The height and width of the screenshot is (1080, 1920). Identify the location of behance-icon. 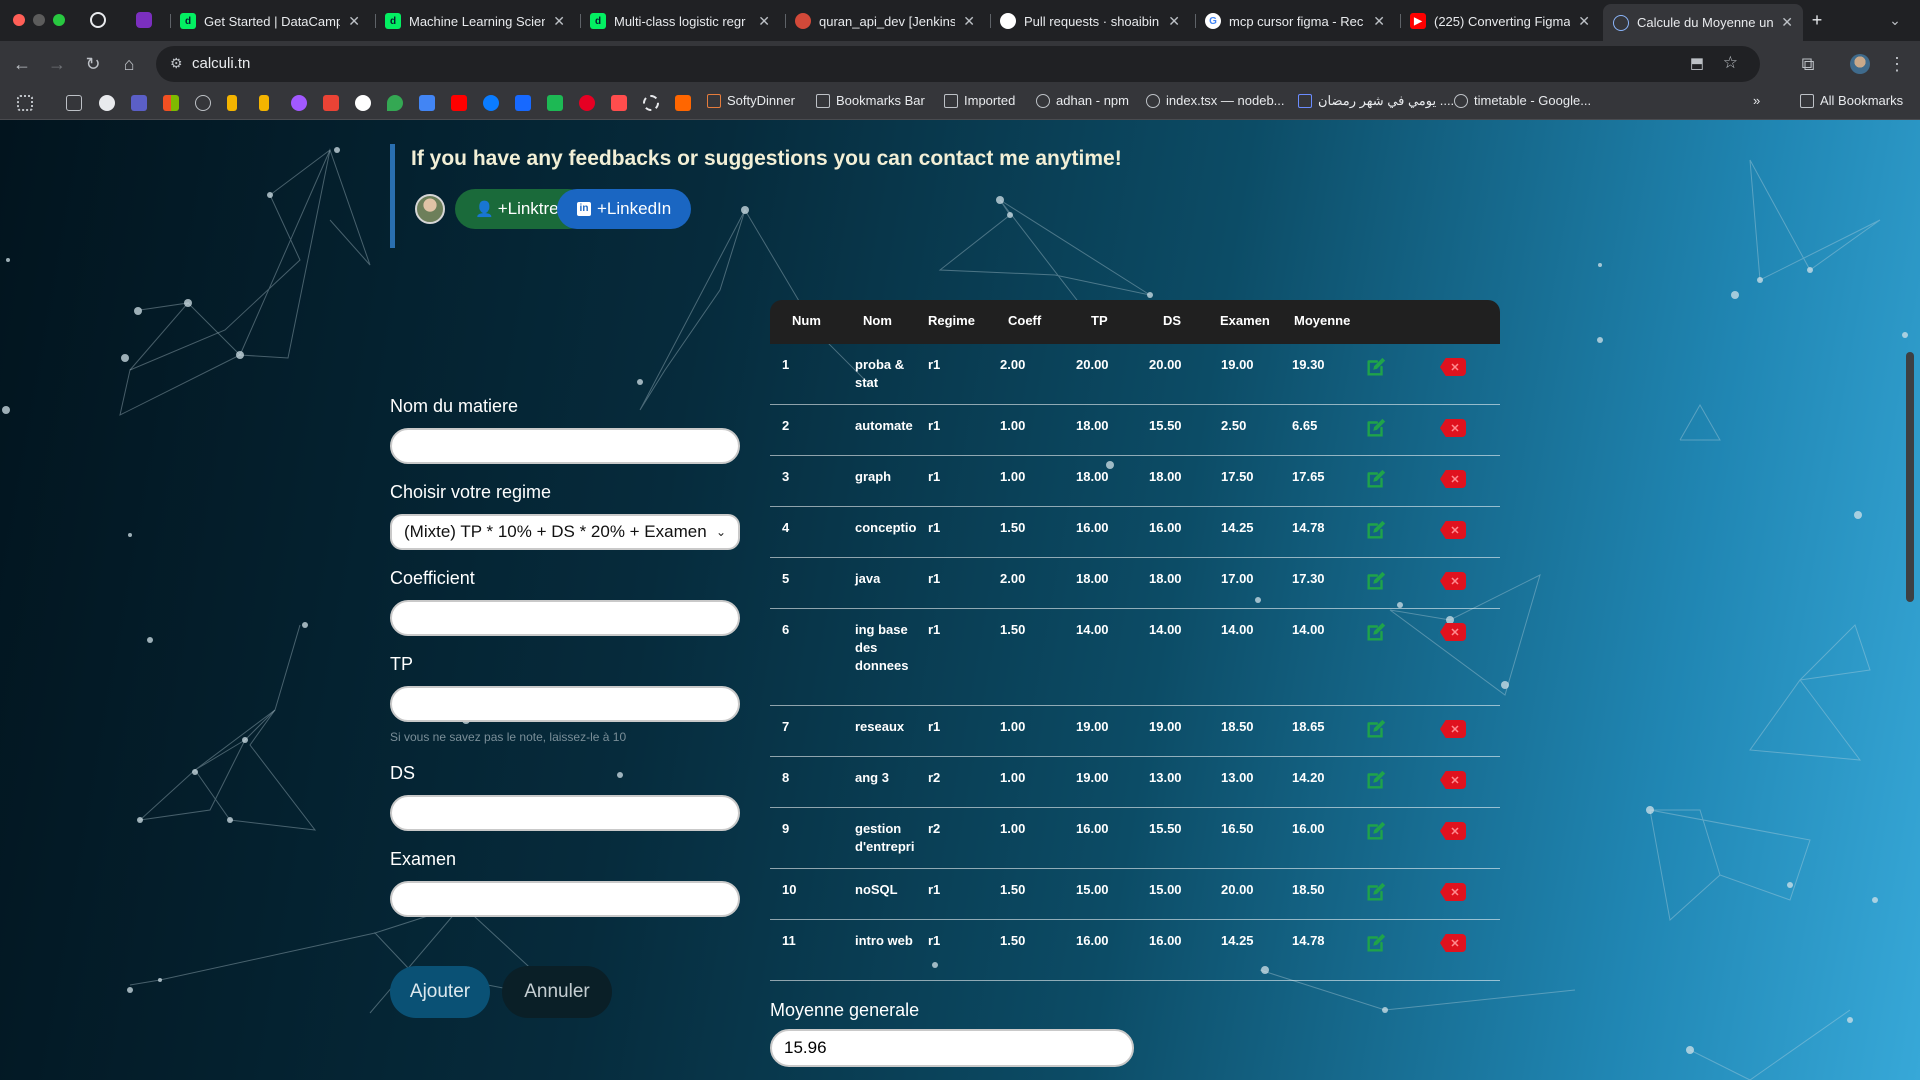
(523, 103).